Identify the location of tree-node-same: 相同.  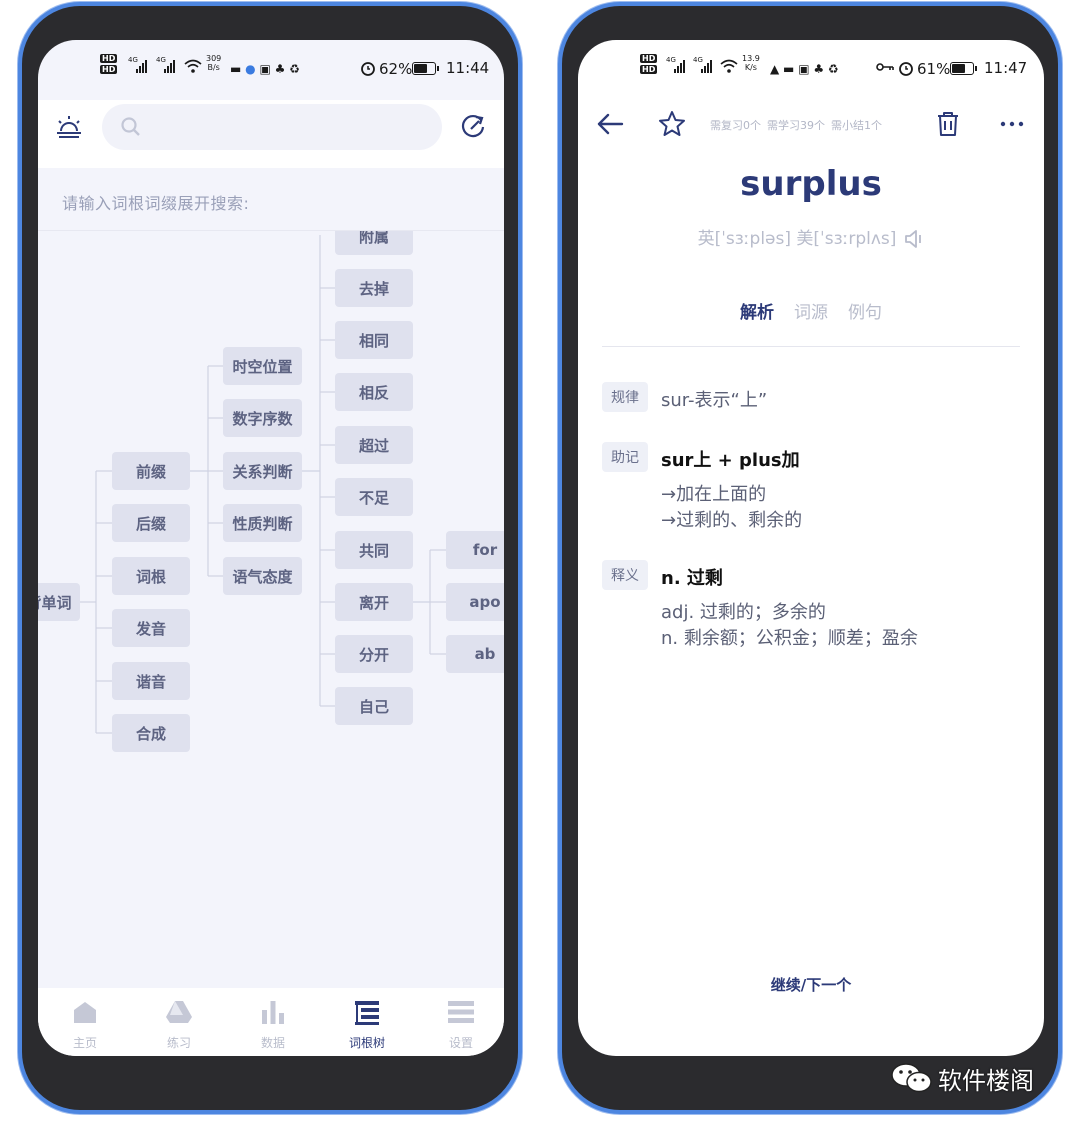
(374, 340).